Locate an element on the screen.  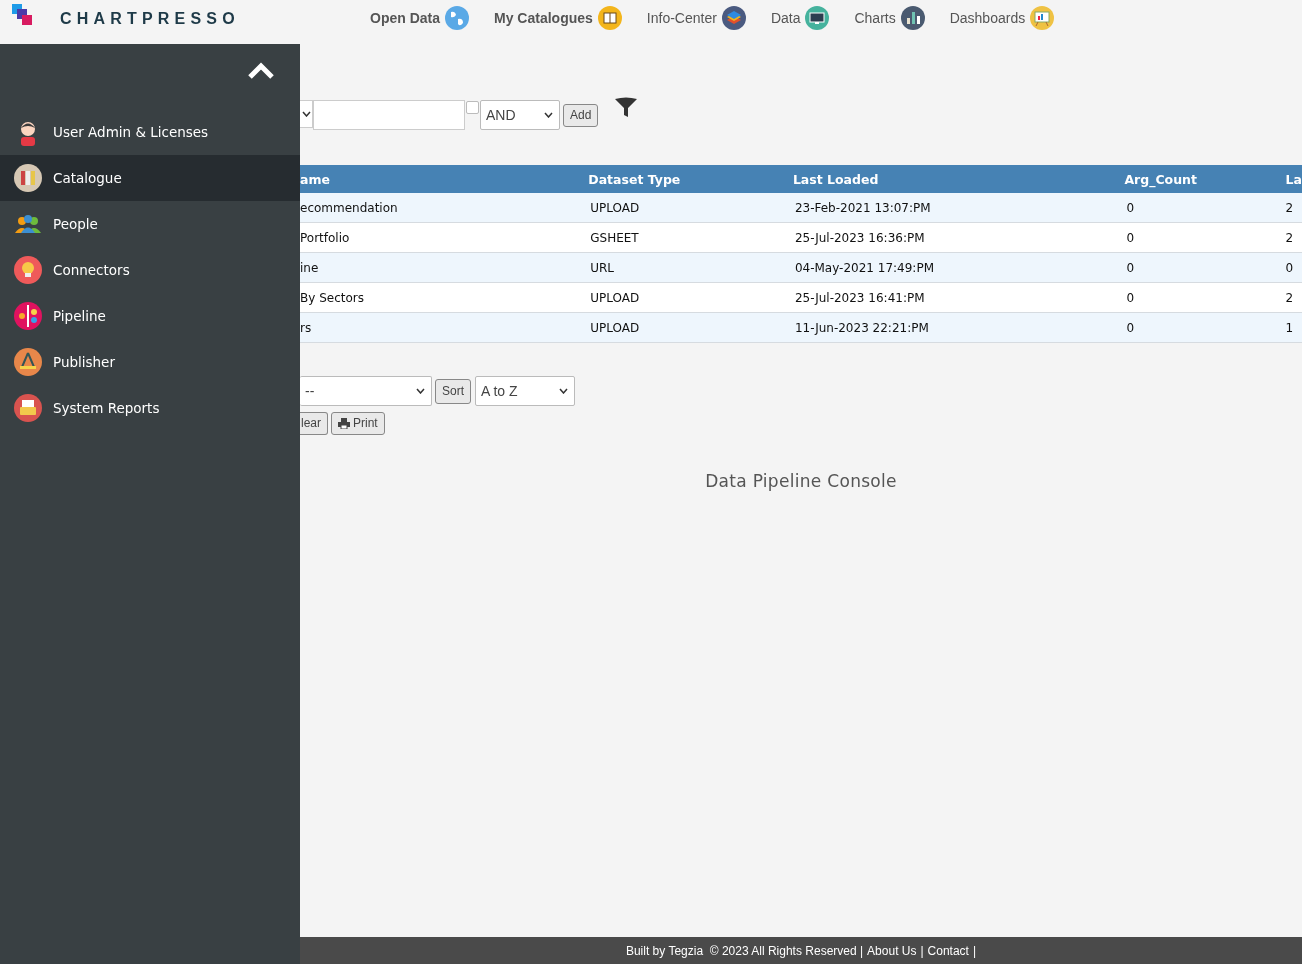
filter-value-field is located at coordinates (389, 115).